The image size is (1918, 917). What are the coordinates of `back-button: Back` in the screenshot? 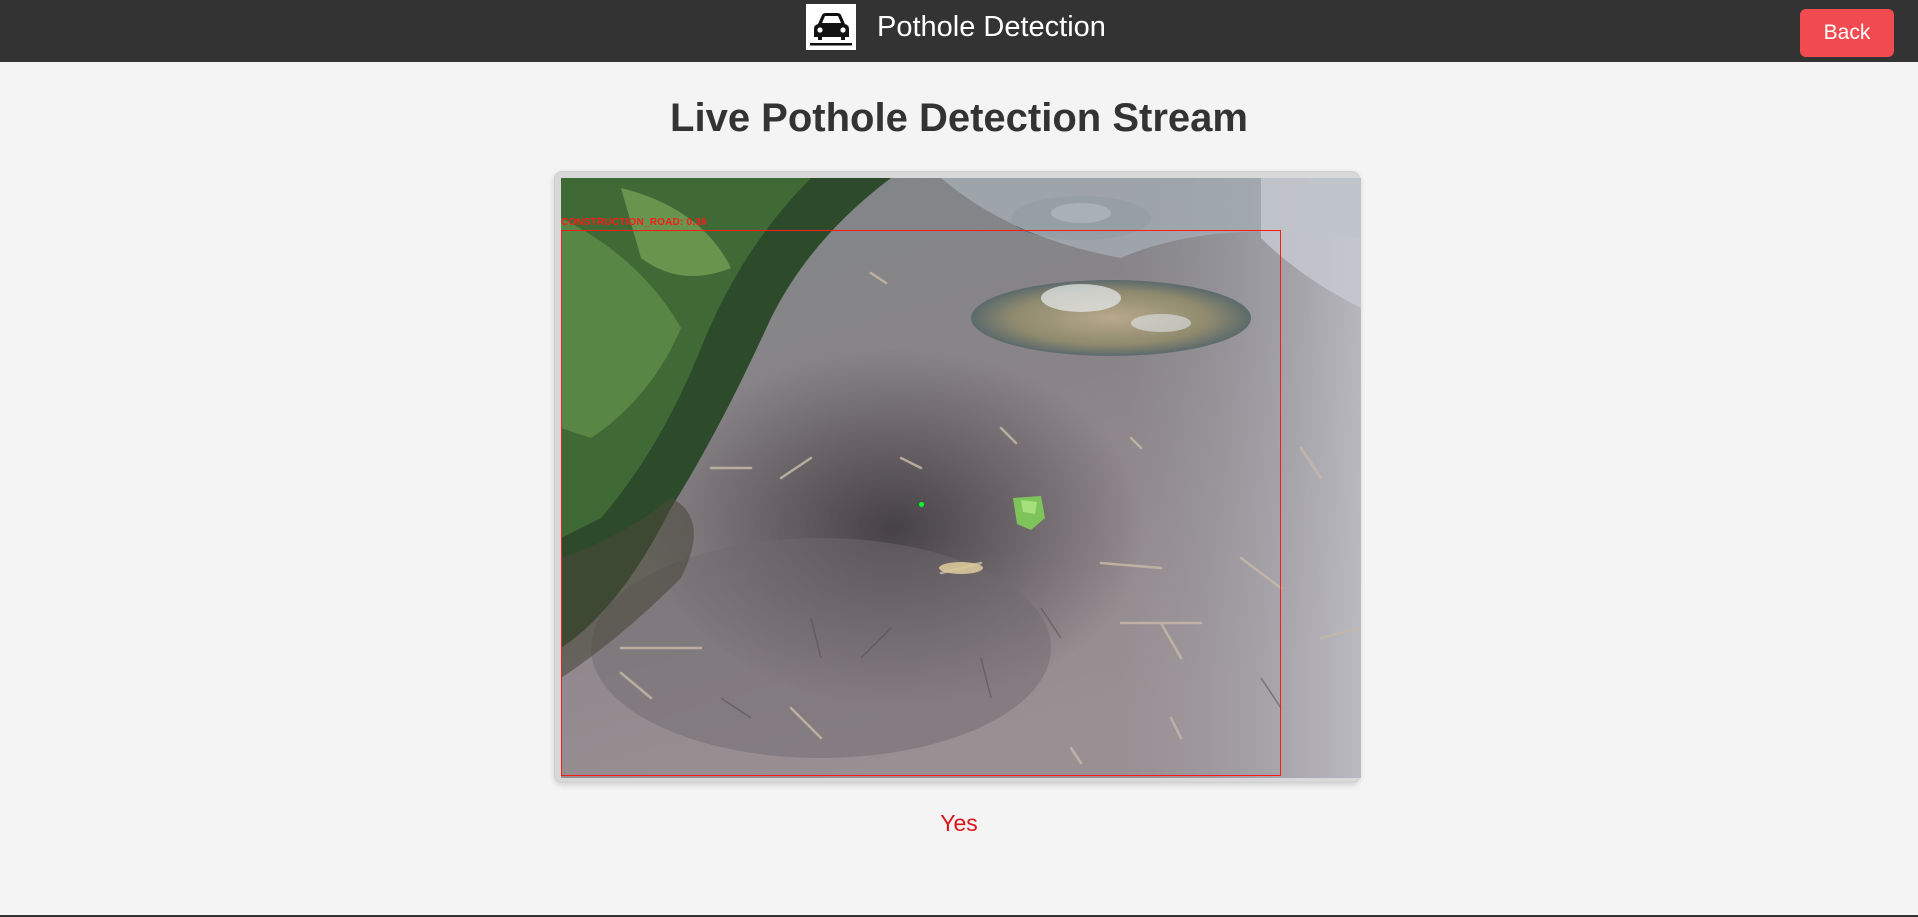 It's located at (1847, 33).